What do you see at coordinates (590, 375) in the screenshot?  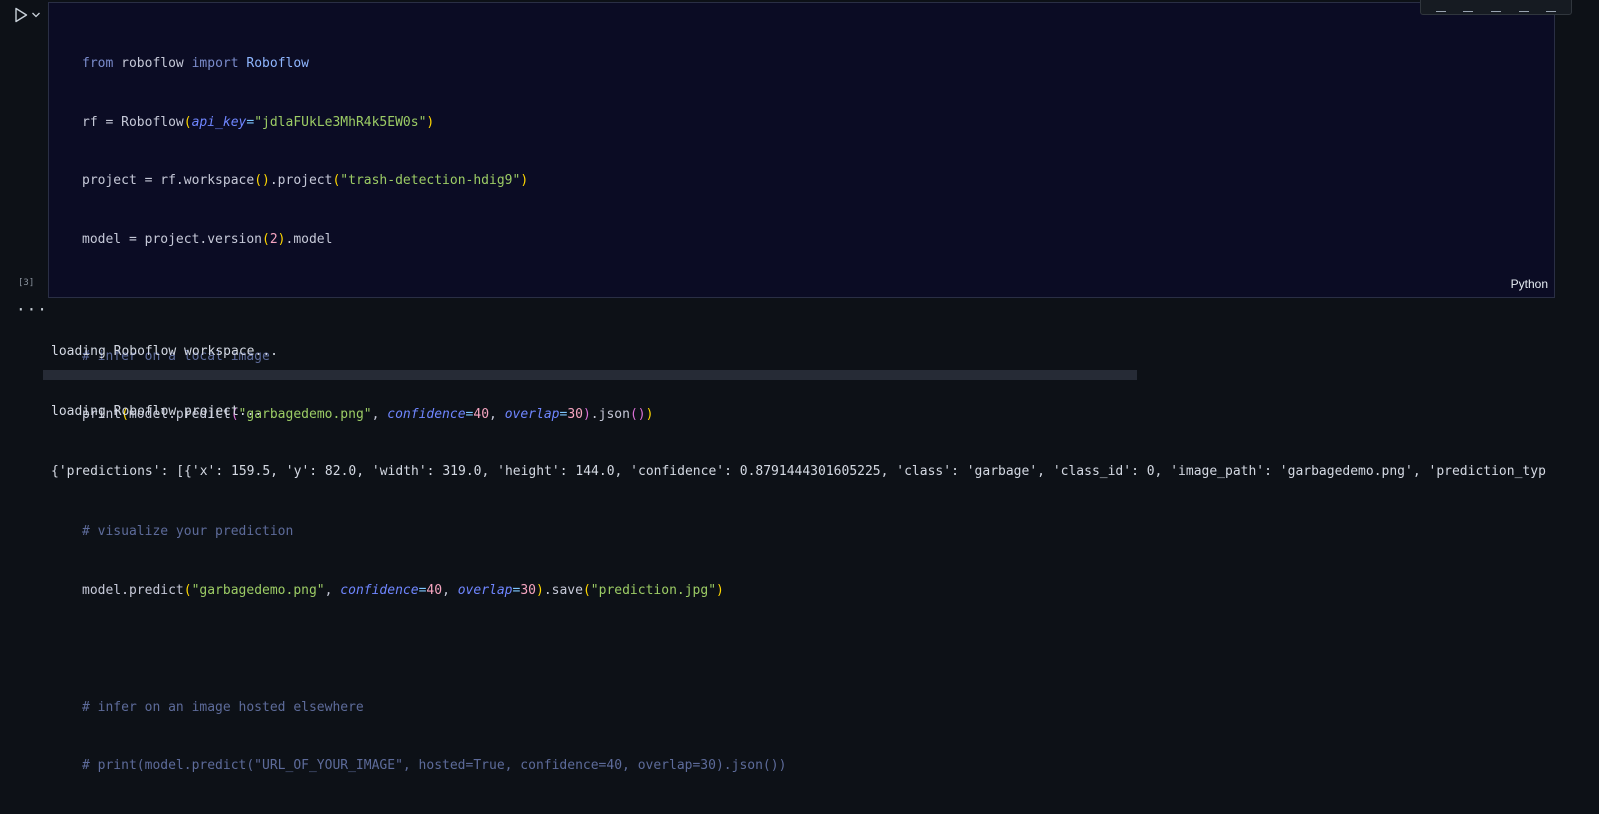 I see `horizontal-scrollbar` at bounding box center [590, 375].